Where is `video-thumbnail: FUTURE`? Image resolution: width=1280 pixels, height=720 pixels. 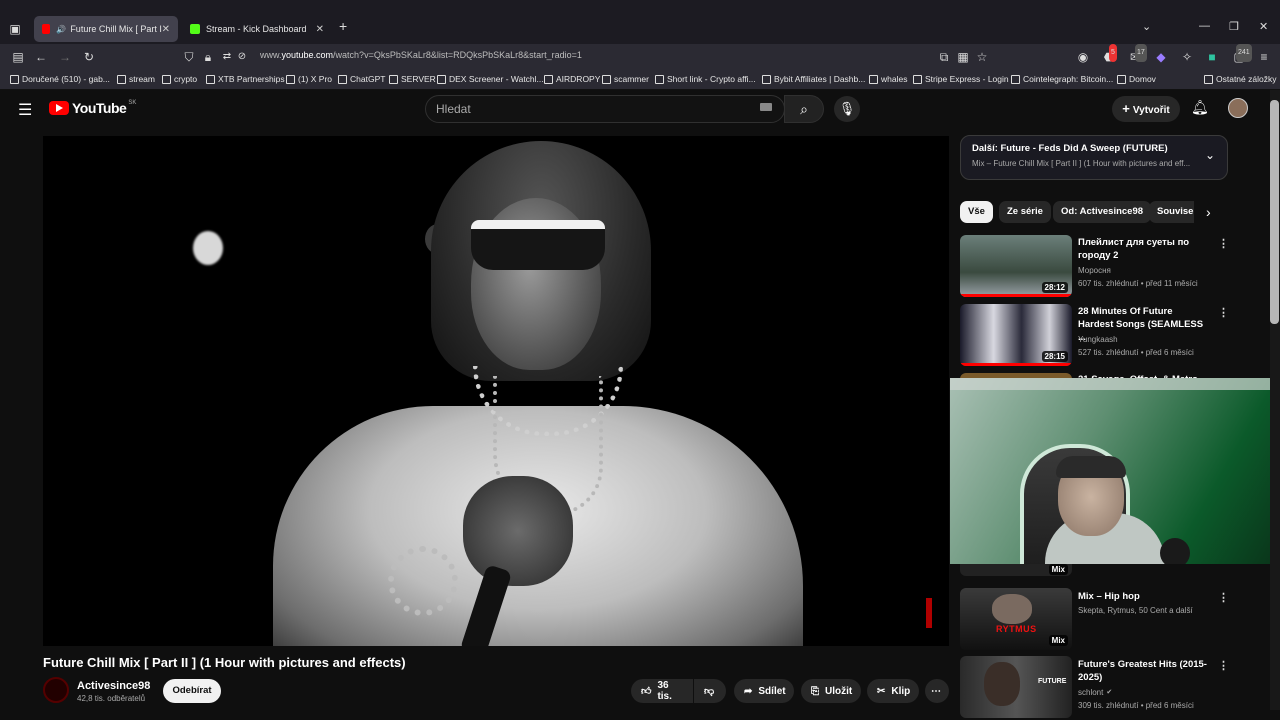 video-thumbnail: FUTURE is located at coordinates (1016, 687).